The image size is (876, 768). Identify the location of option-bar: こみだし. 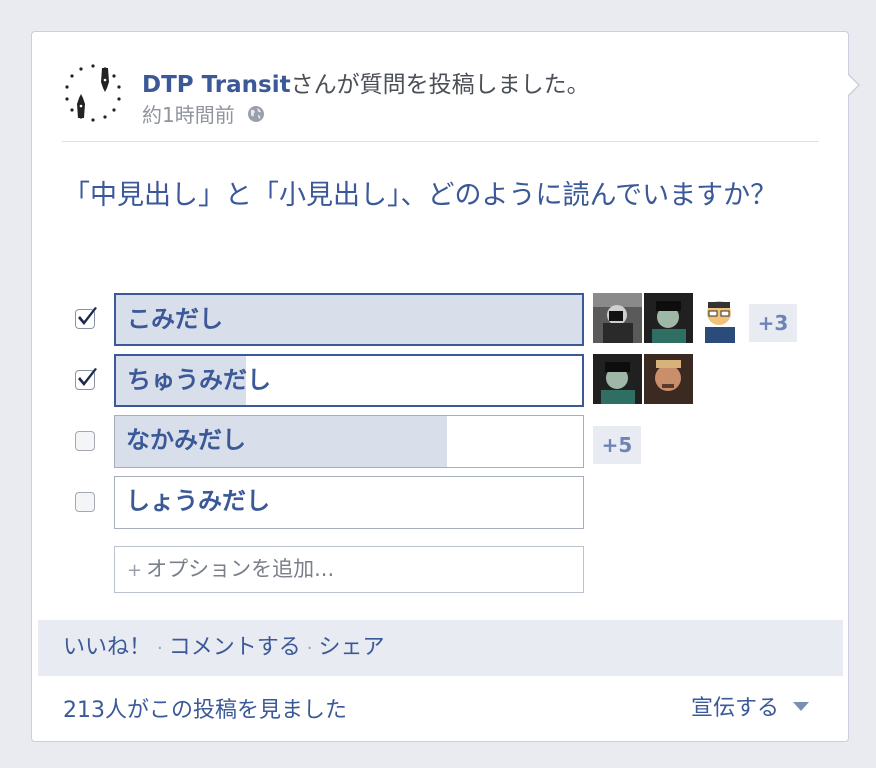
(349, 319).